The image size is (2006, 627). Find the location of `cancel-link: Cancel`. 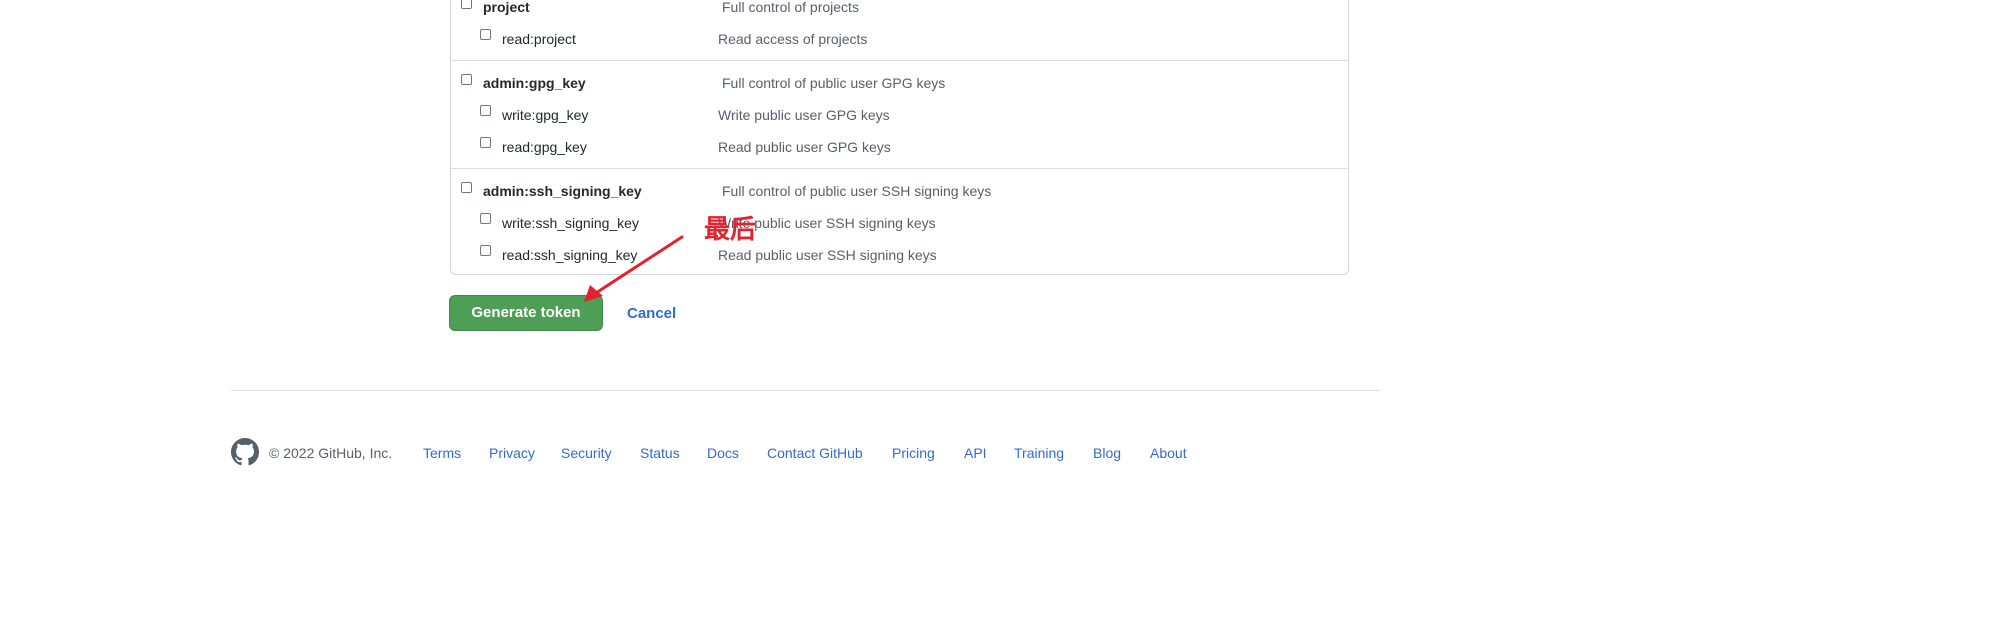

cancel-link: Cancel is located at coordinates (651, 314).